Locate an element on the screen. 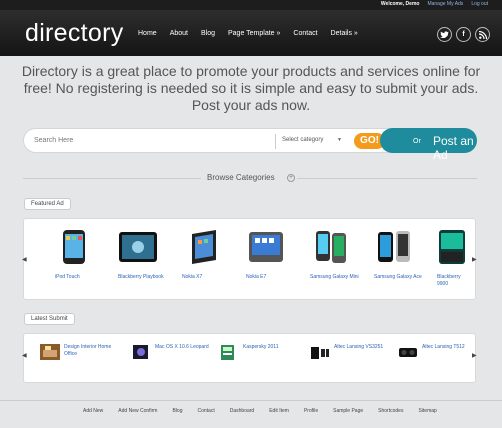  latest-item: Mac OS X 10.6 Leopard is located at coordinates (171, 352).